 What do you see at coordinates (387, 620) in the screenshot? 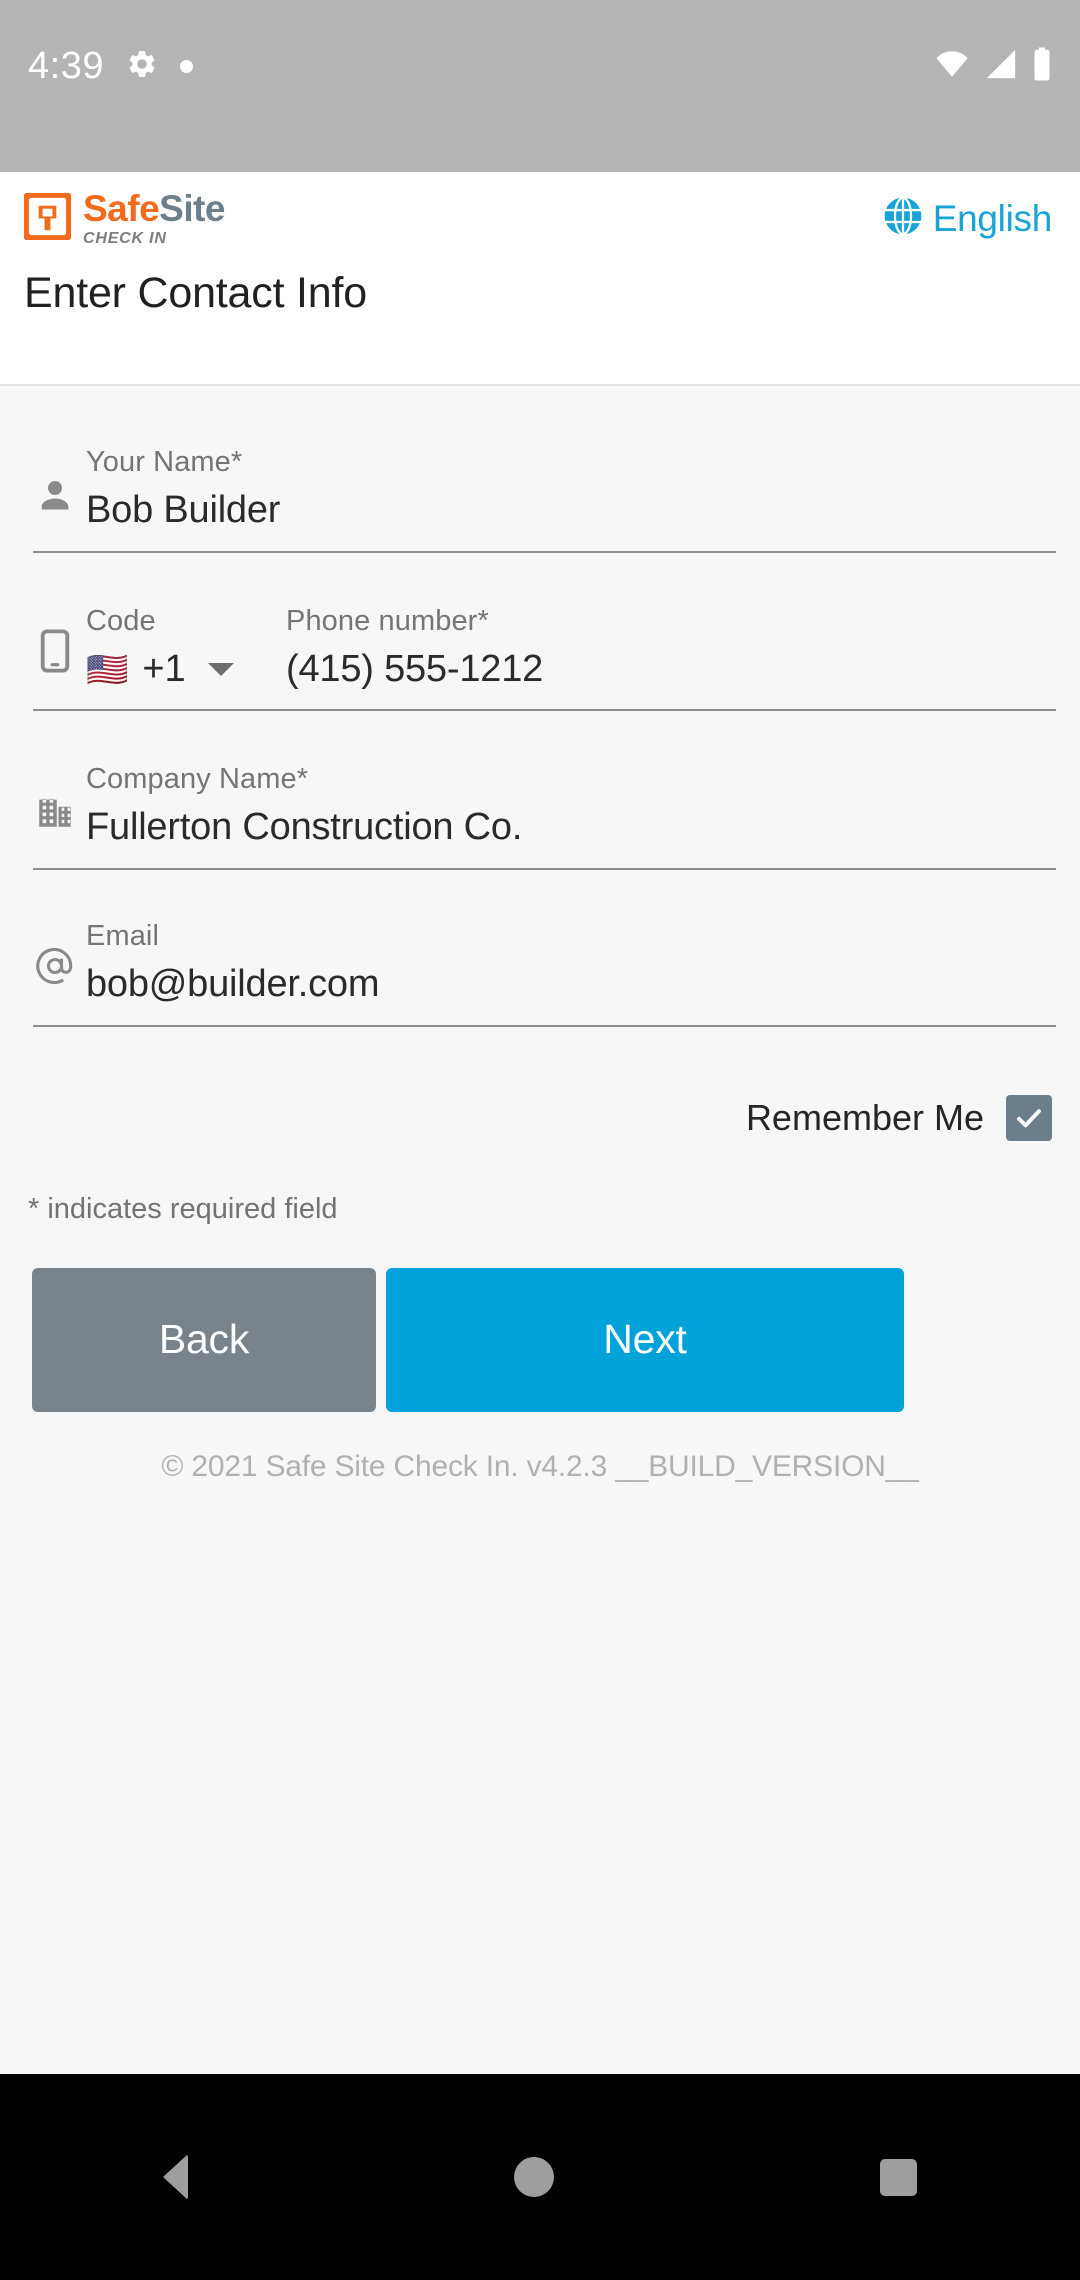
I see `field-phone-label: Phone number*` at bounding box center [387, 620].